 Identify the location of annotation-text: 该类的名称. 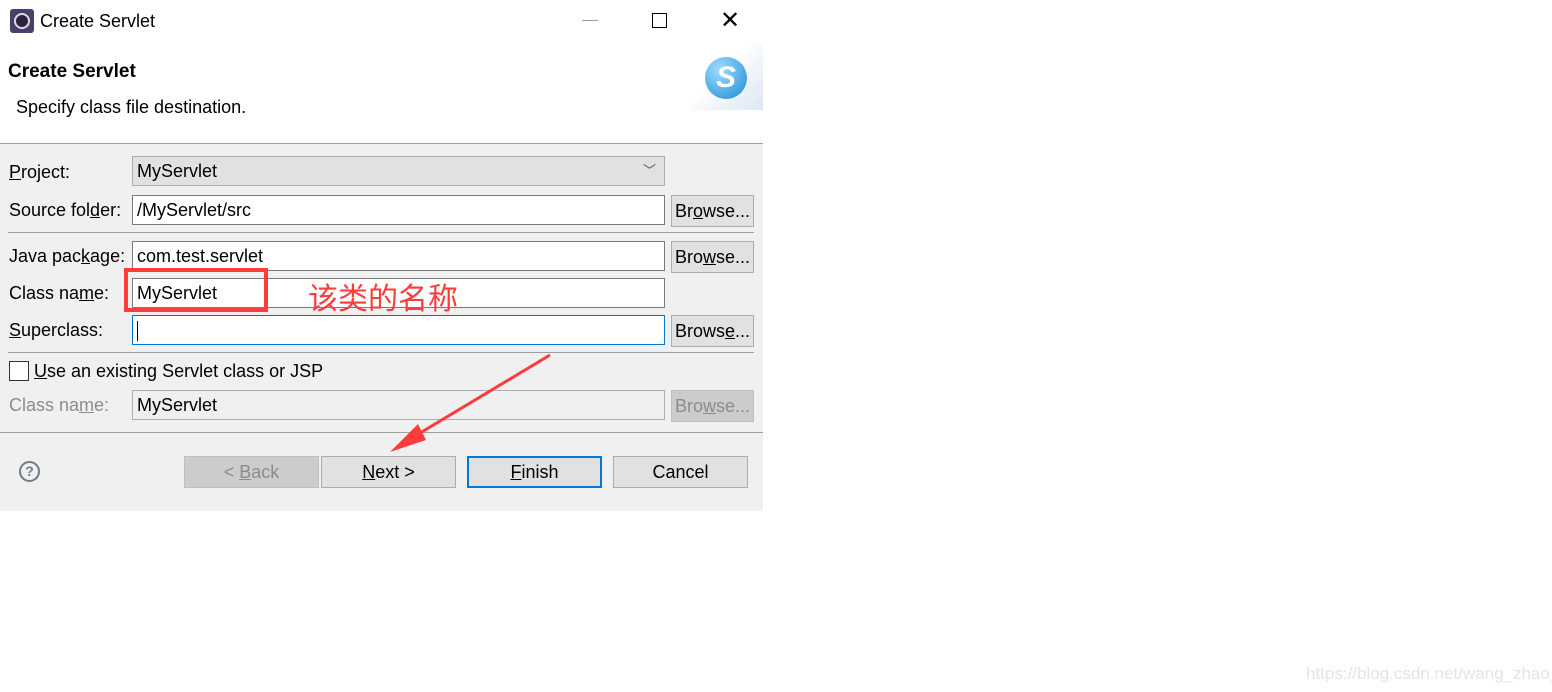
(383, 299).